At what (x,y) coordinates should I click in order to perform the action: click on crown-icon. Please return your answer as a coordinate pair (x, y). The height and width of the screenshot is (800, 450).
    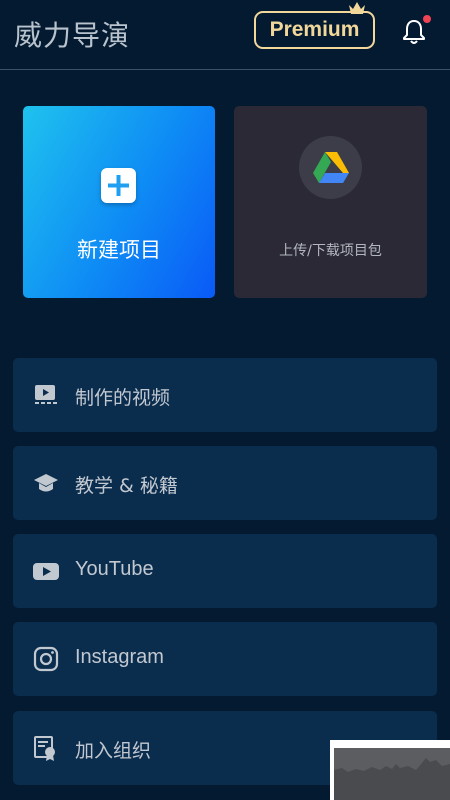
    Looking at the image, I should click on (357, 8).